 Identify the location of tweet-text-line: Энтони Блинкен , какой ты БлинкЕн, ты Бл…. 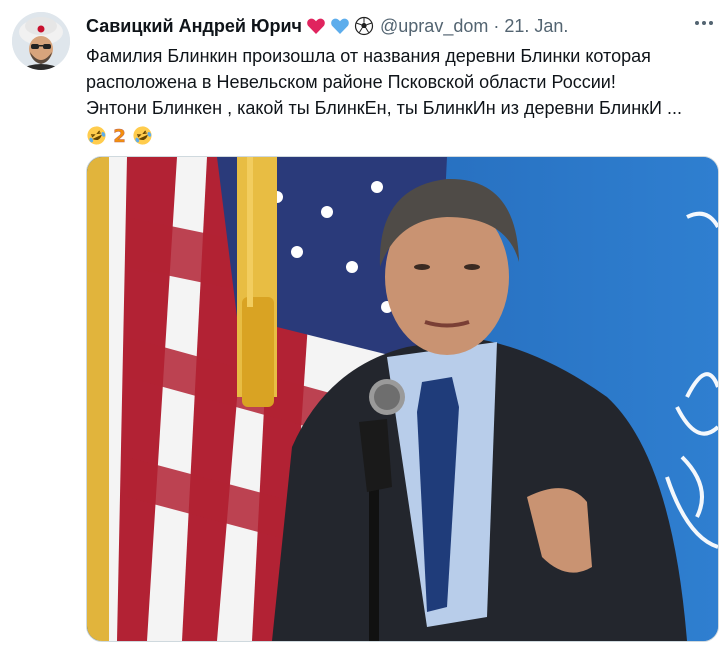
(384, 108).